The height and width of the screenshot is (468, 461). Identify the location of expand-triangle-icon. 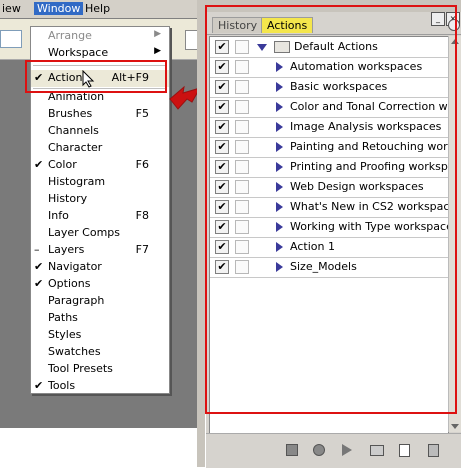
(262, 47).